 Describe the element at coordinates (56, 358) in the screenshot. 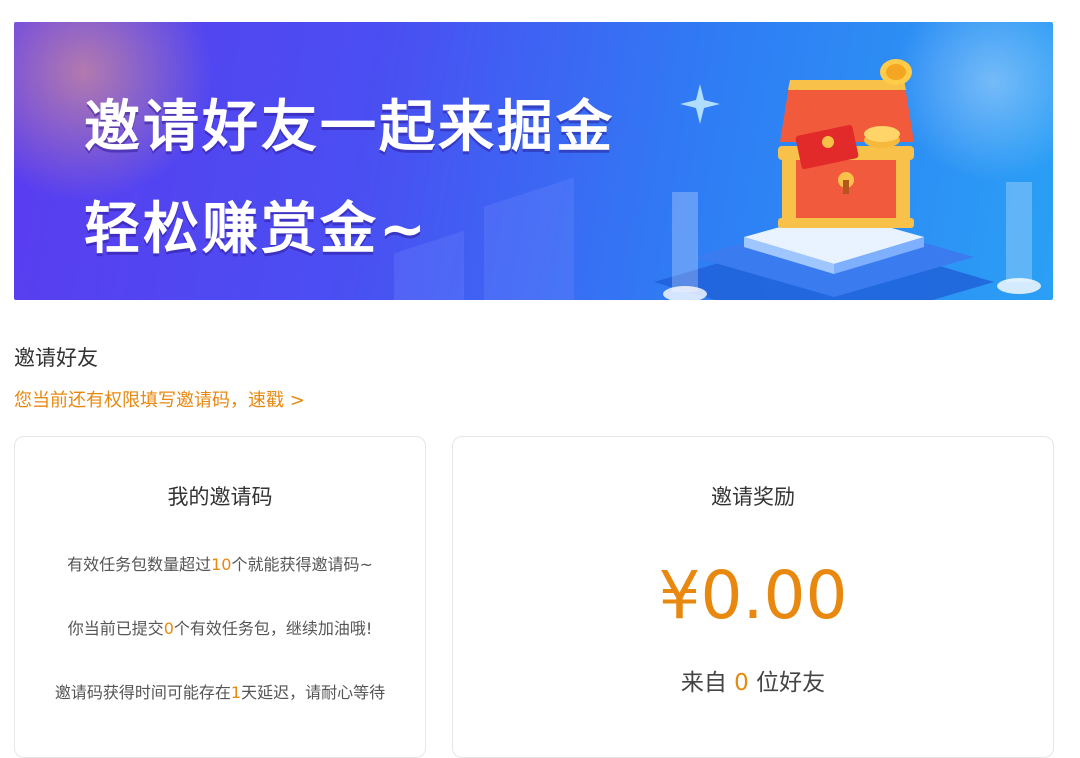

I see `invite-section-title: 邀请好友` at that location.